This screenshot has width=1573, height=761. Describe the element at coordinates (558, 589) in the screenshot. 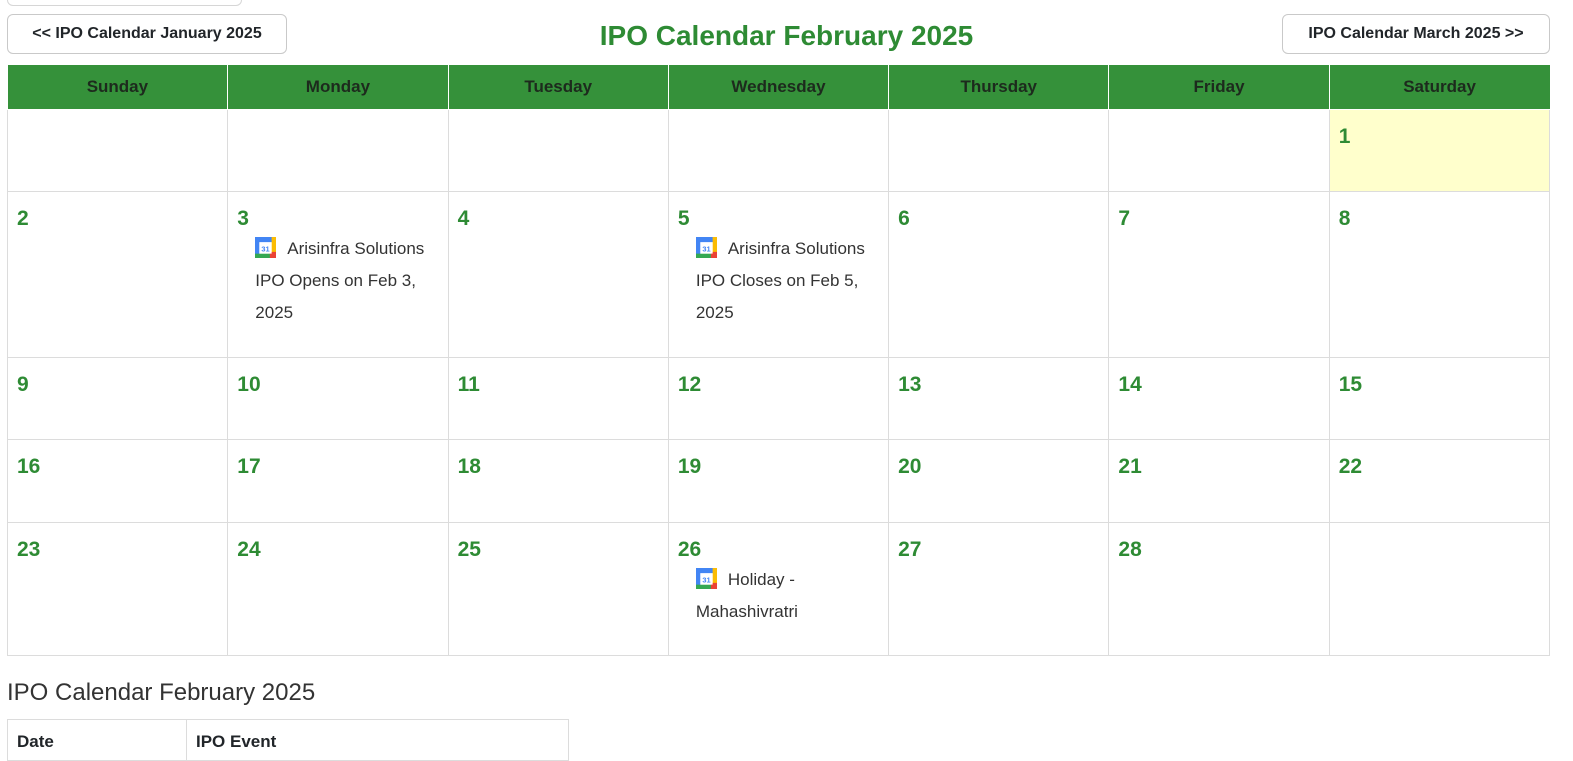

I see `calendar-day-cell: 25` at that location.